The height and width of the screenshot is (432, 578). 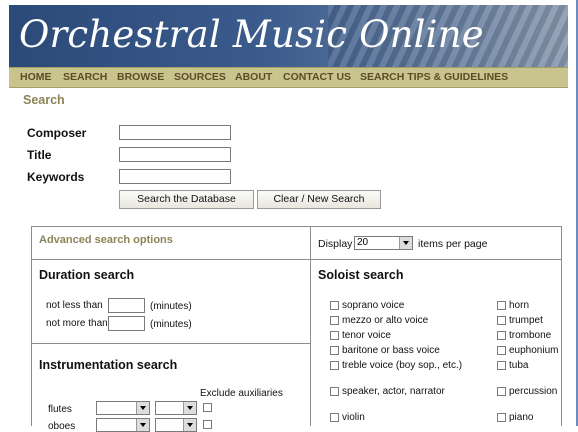 I want to click on display-label: Display, so click(x=335, y=244).